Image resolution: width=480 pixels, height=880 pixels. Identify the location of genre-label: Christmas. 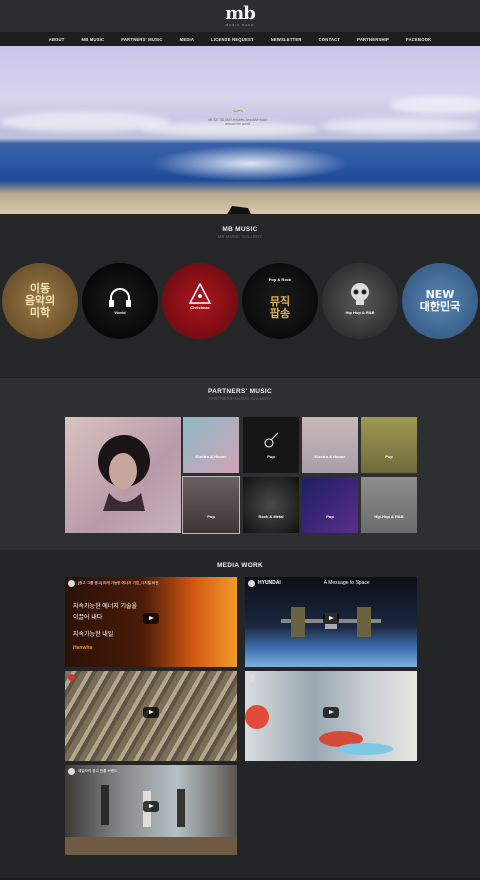
(200, 307).